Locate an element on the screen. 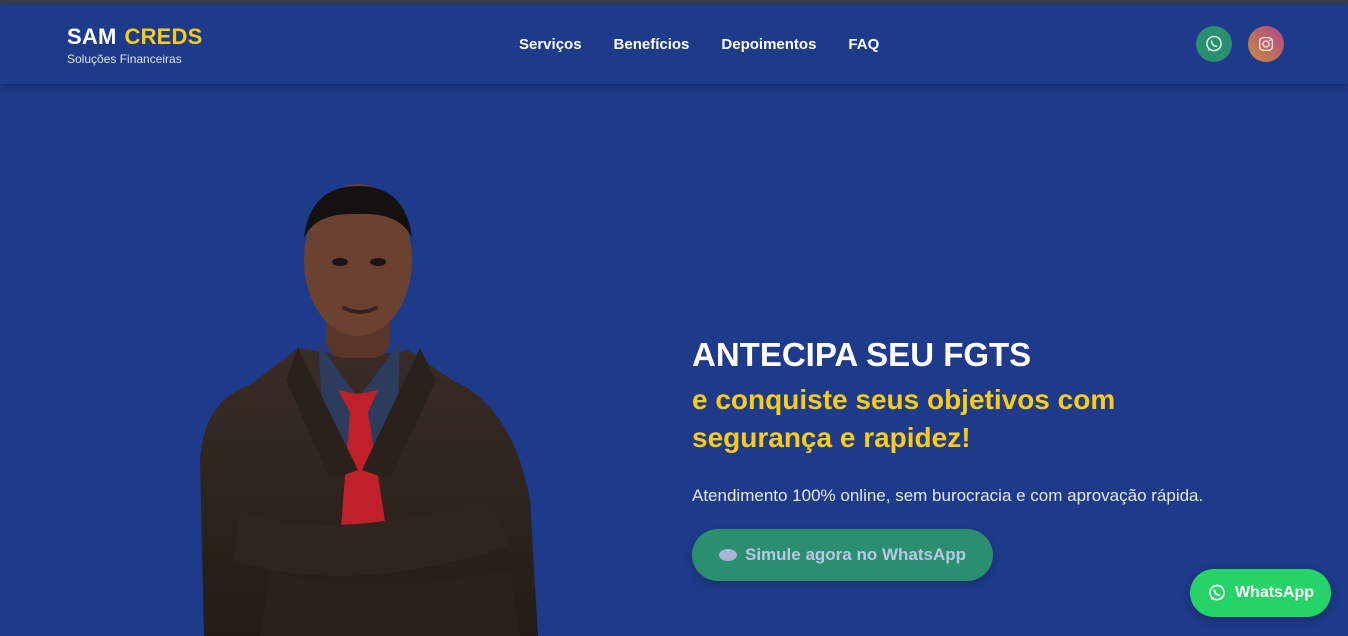 The width and height of the screenshot is (1348, 636). cta-label: Simule agora no WhatsApp is located at coordinates (855, 554).